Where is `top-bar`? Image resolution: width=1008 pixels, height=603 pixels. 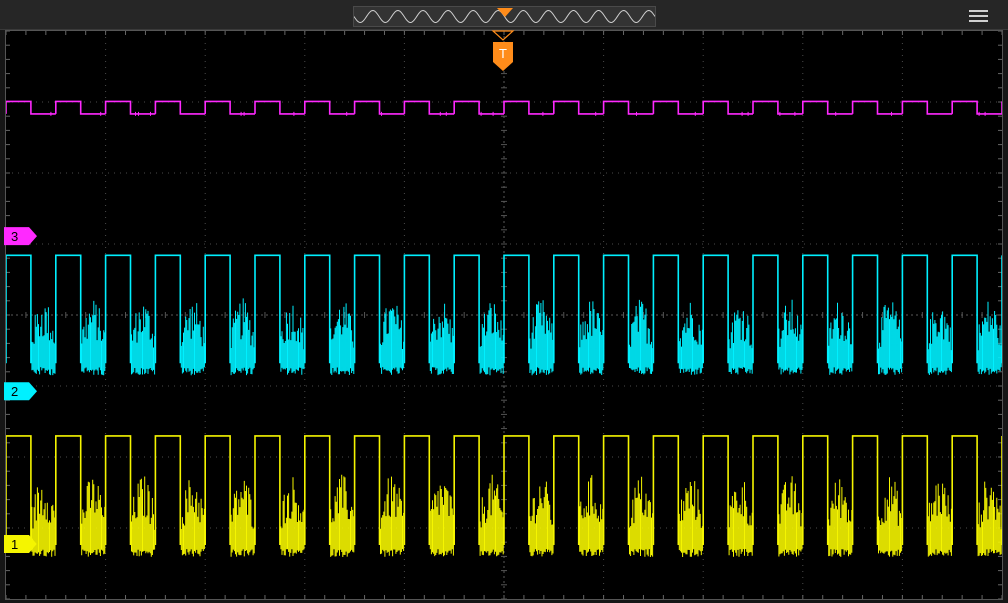 top-bar is located at coordinates (504, 15).